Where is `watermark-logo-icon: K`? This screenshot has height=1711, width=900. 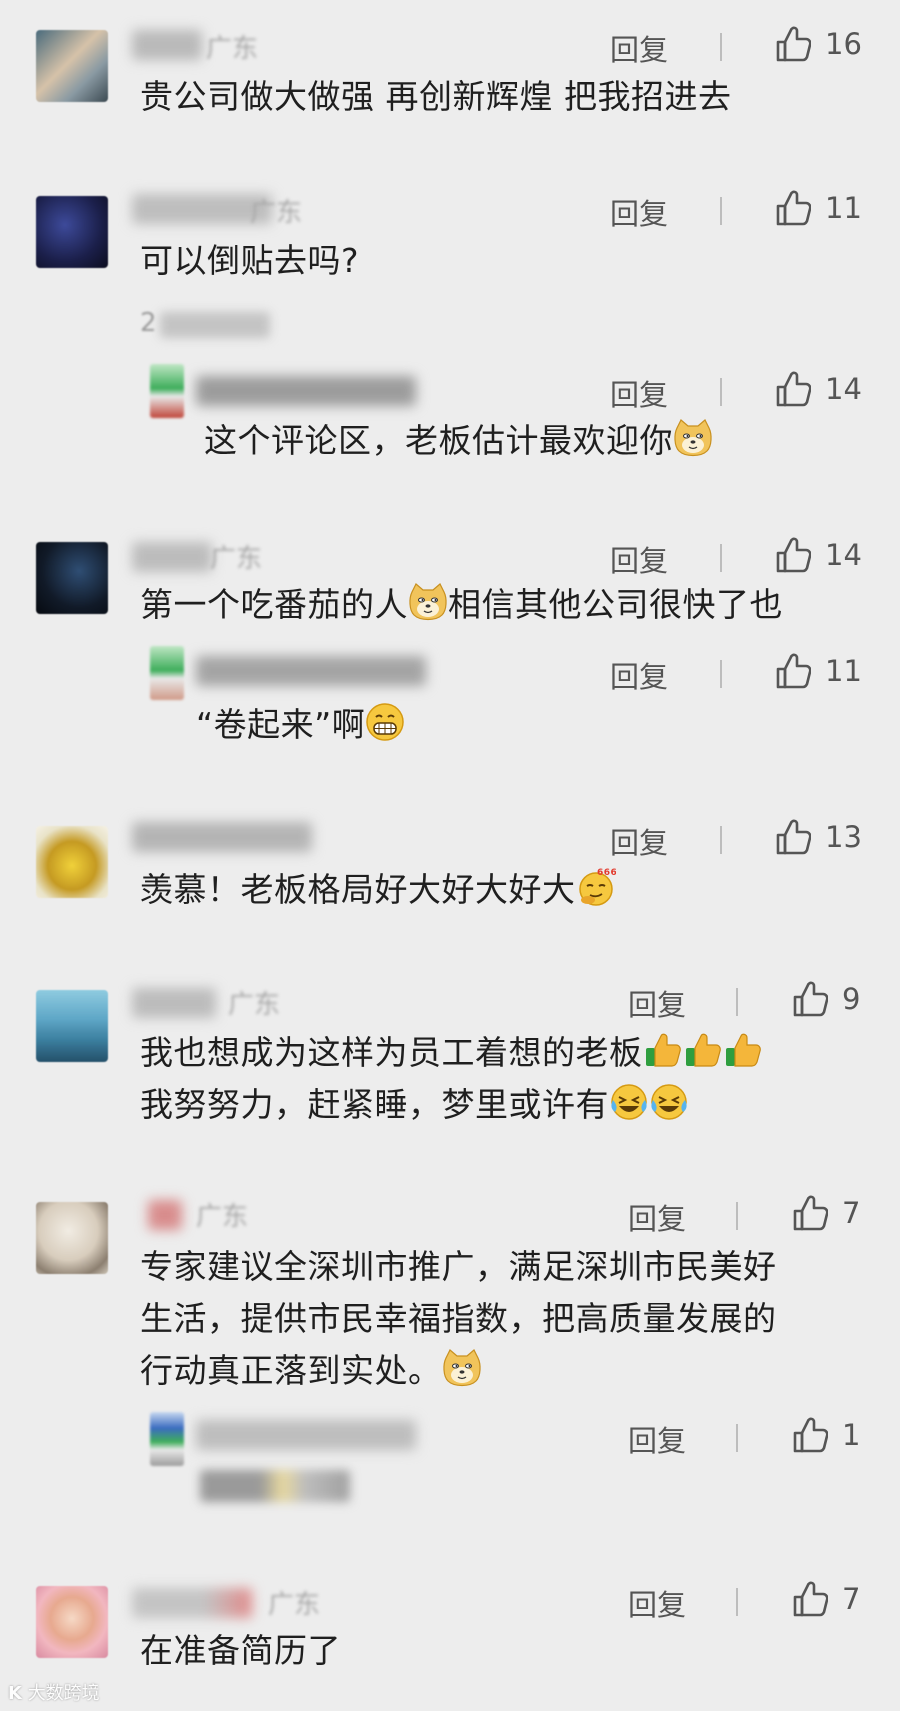 watermark-logo-icon: K is located at coordinates (15, 1693).